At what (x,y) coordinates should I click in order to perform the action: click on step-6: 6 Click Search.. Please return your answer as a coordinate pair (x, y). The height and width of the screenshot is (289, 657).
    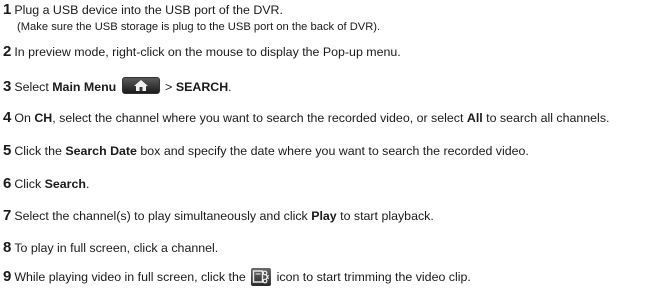
    Looking at the image, I should click on (46, 183).